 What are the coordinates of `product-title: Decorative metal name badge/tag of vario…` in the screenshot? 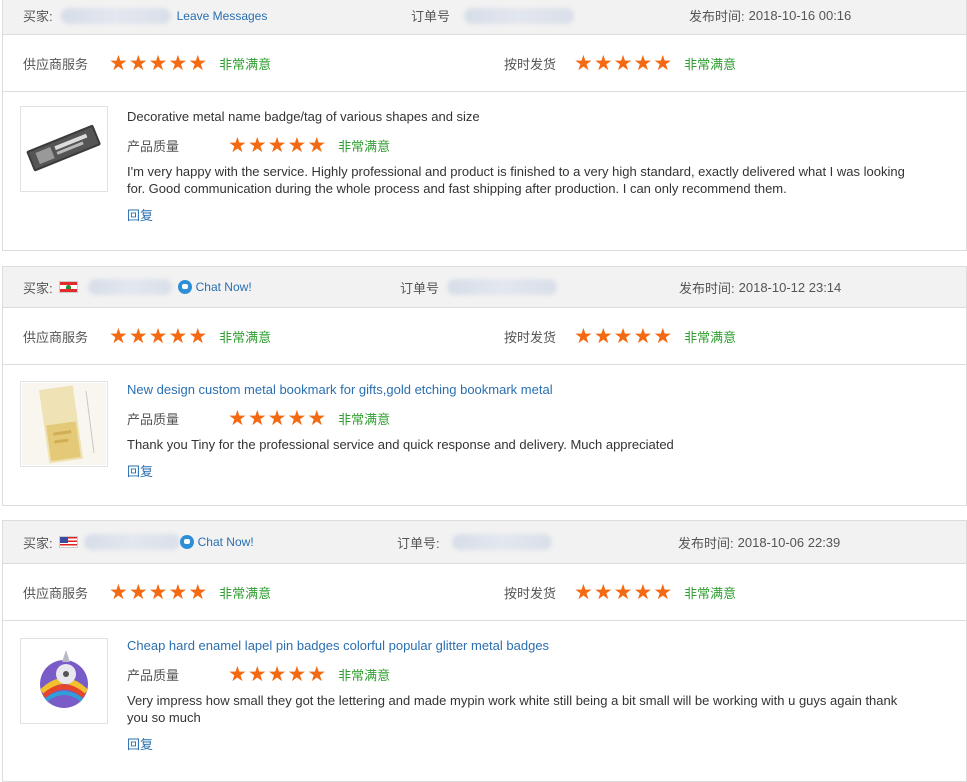 It's located at (516, 117).